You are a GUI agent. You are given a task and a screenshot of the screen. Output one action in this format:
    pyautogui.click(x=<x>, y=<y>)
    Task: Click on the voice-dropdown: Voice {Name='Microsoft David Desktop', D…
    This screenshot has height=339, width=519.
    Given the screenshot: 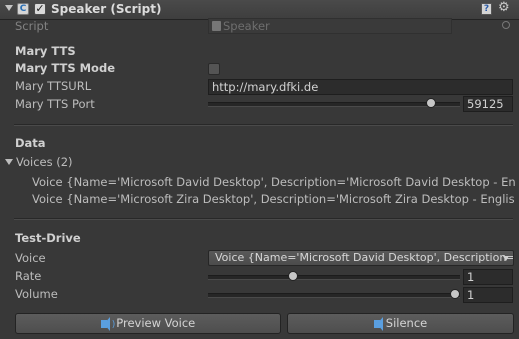 What is the action you would take?
    pyautogui.click(x=361, y=258)
    